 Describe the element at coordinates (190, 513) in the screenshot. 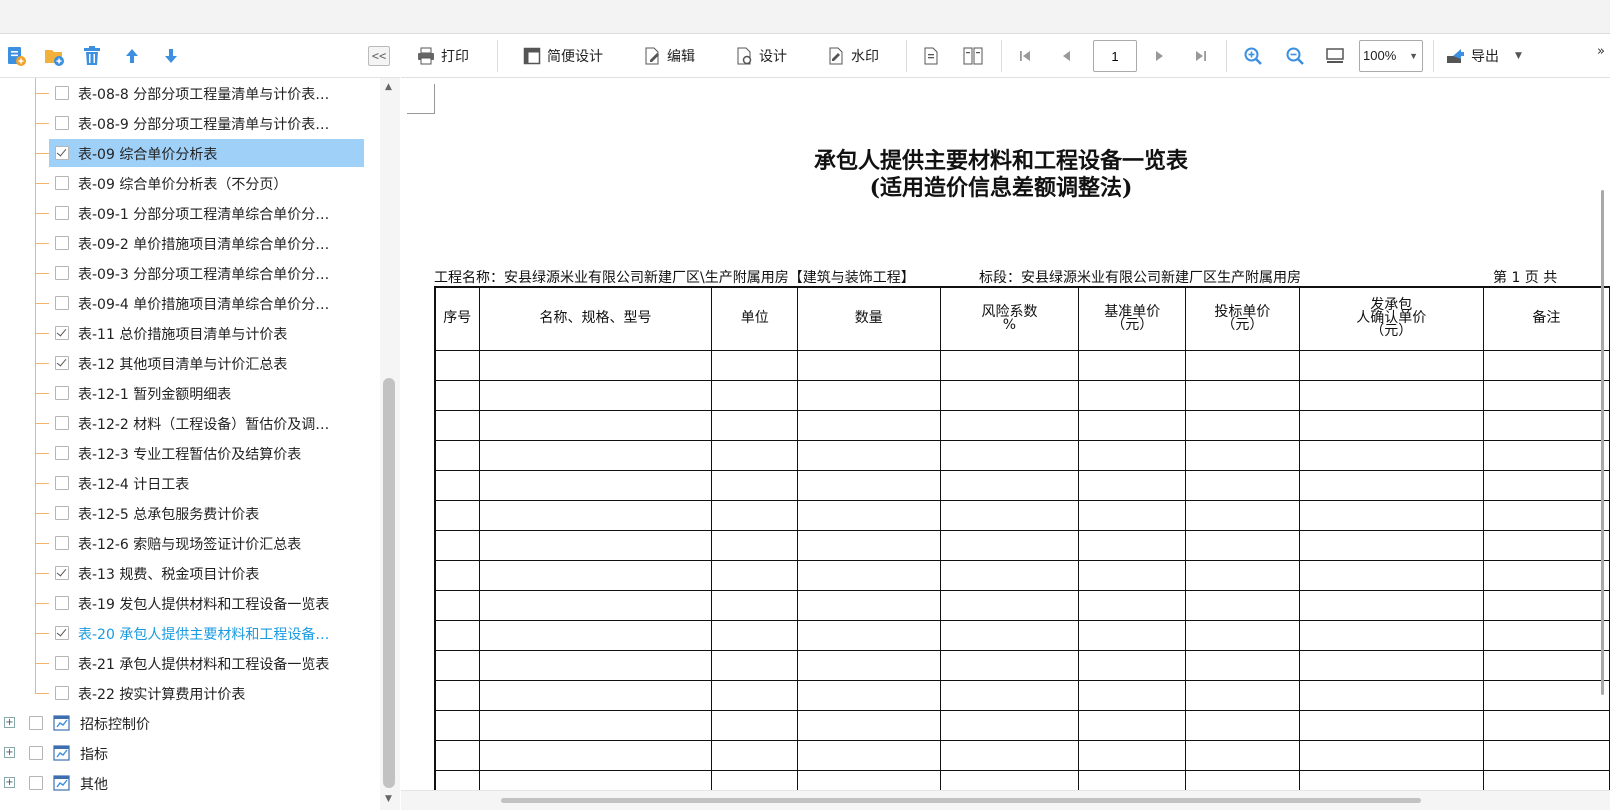

I see `tree-item: 表-12-5 总承包服务费计价表` at that location.